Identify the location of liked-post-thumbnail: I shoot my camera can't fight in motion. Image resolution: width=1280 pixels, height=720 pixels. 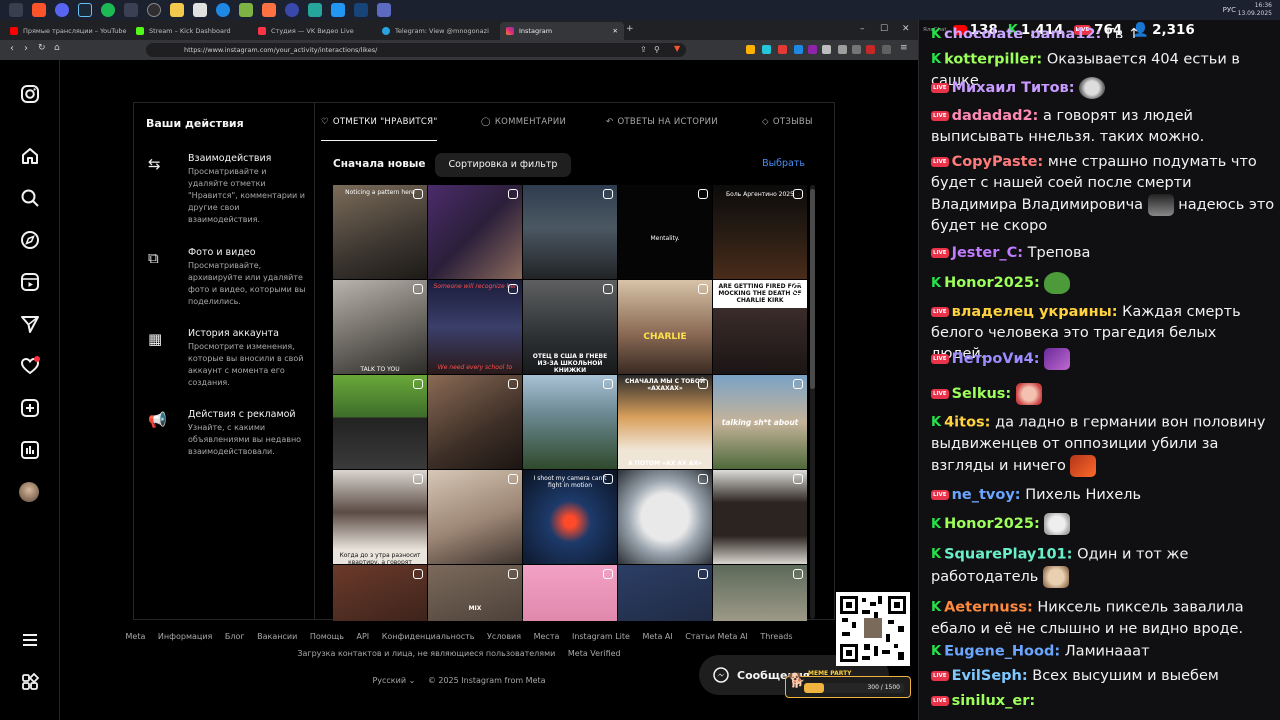
(570, 517).